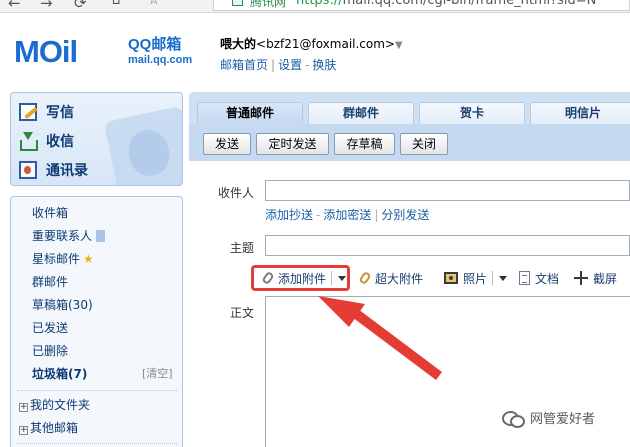  I want to click on large-attachment-button: 超大附件, so click(391, 278).